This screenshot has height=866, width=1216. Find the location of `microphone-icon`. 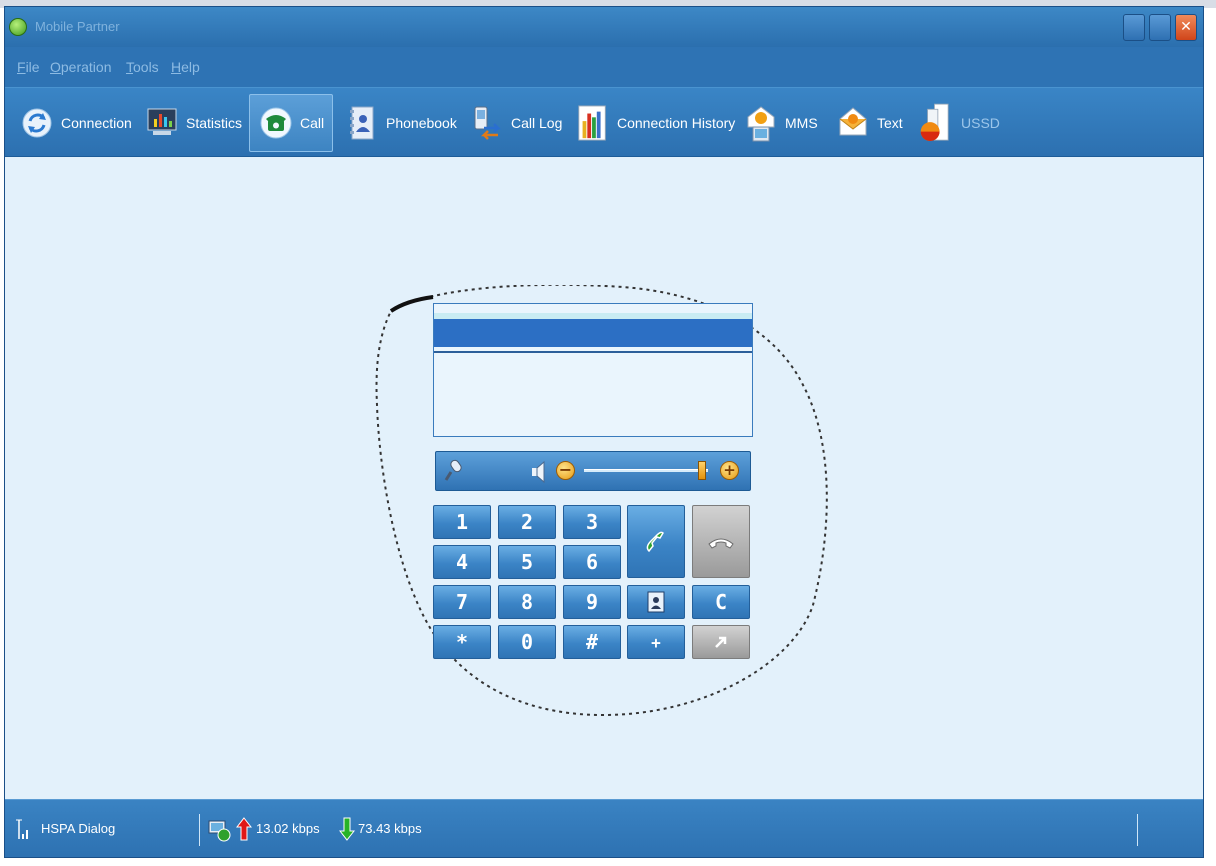

microphone-icon is located at coordinates (455, 471).